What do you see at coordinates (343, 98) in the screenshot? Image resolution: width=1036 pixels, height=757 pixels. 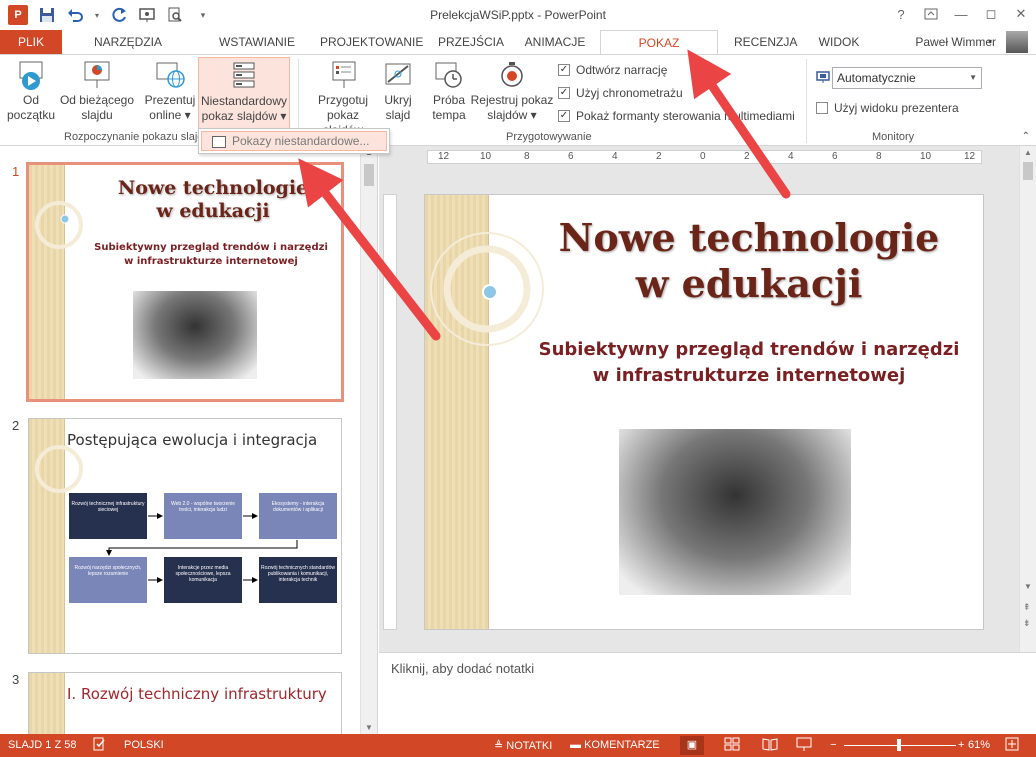 I see `setup-slide-show-button: Przygotuj pokaz slajdów` at bounding box center [343, 98].